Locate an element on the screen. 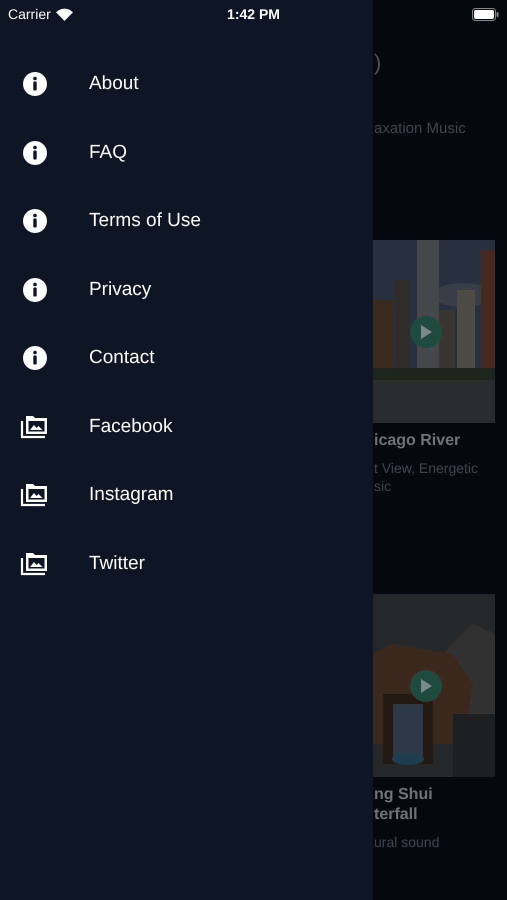  clock-time: 1:42 PM is located at coordinates (253, 14).